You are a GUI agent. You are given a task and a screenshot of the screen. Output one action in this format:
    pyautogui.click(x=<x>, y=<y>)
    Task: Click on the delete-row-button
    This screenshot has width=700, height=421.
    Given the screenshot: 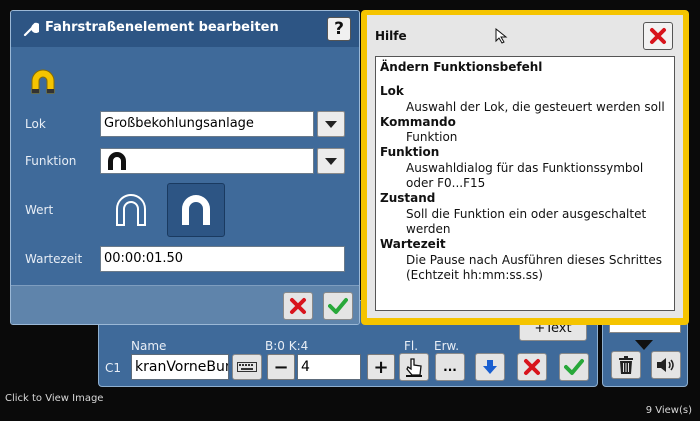 What is the action you would take?
    pyautogui.click(x=532, y=367)
    